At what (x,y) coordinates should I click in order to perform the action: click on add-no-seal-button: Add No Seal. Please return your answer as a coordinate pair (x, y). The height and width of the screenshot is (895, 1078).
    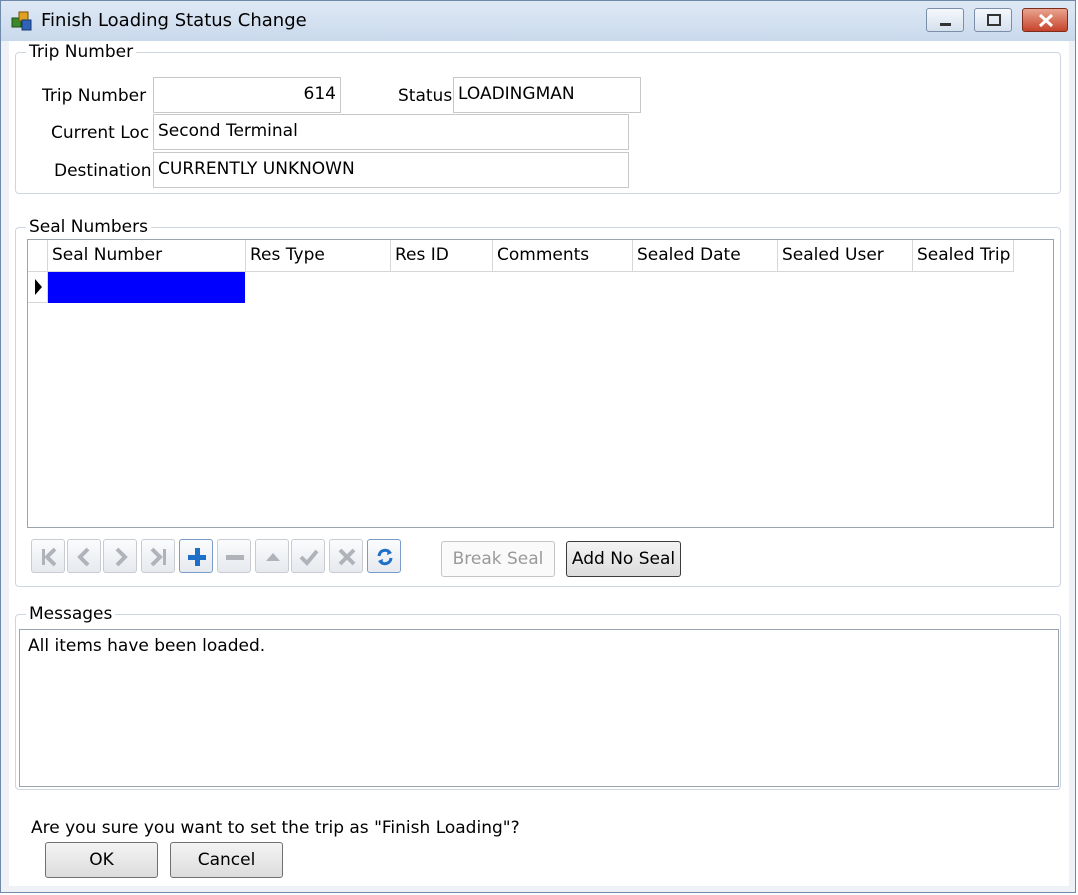
    Looking at the image, I should click on (623, 559).